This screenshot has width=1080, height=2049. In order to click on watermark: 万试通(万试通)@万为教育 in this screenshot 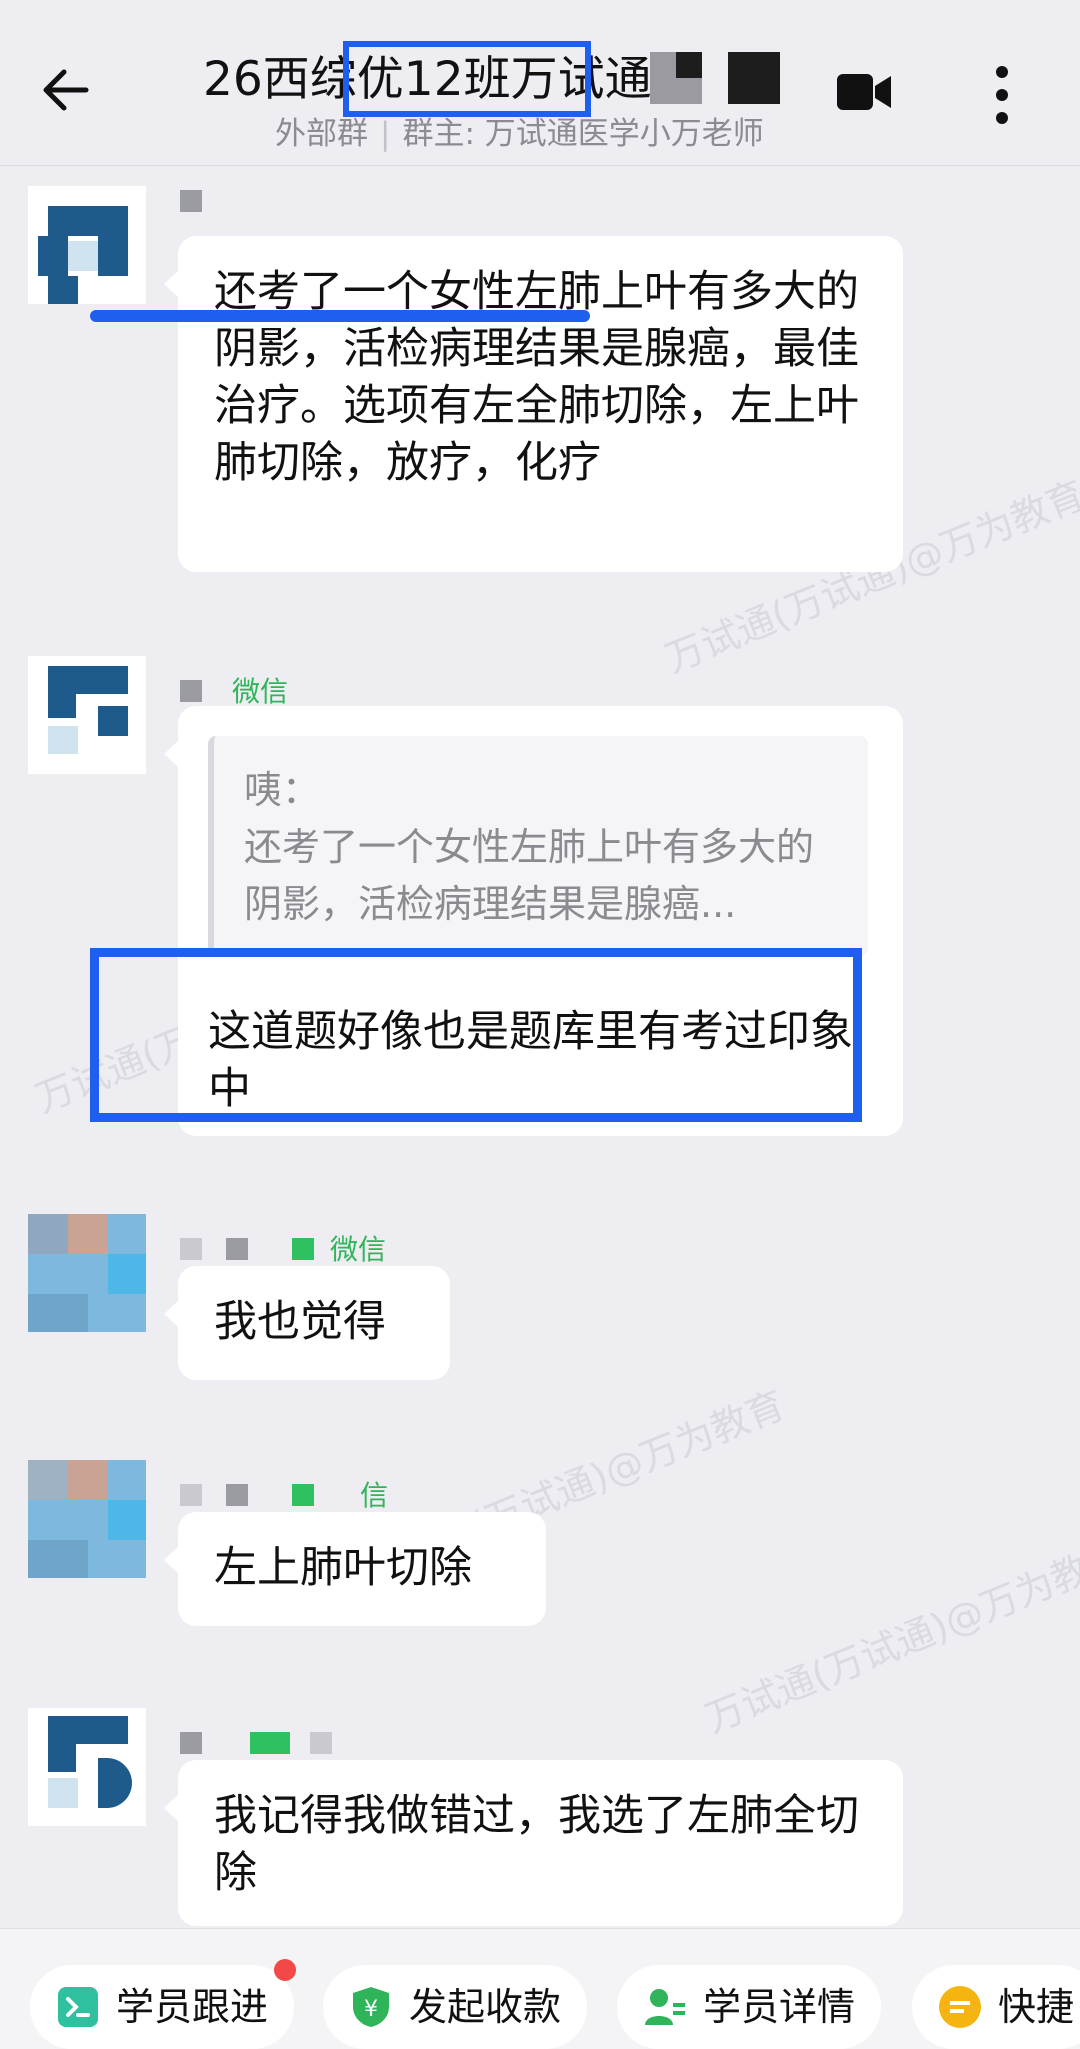, I will do `click(889, 1636)`.